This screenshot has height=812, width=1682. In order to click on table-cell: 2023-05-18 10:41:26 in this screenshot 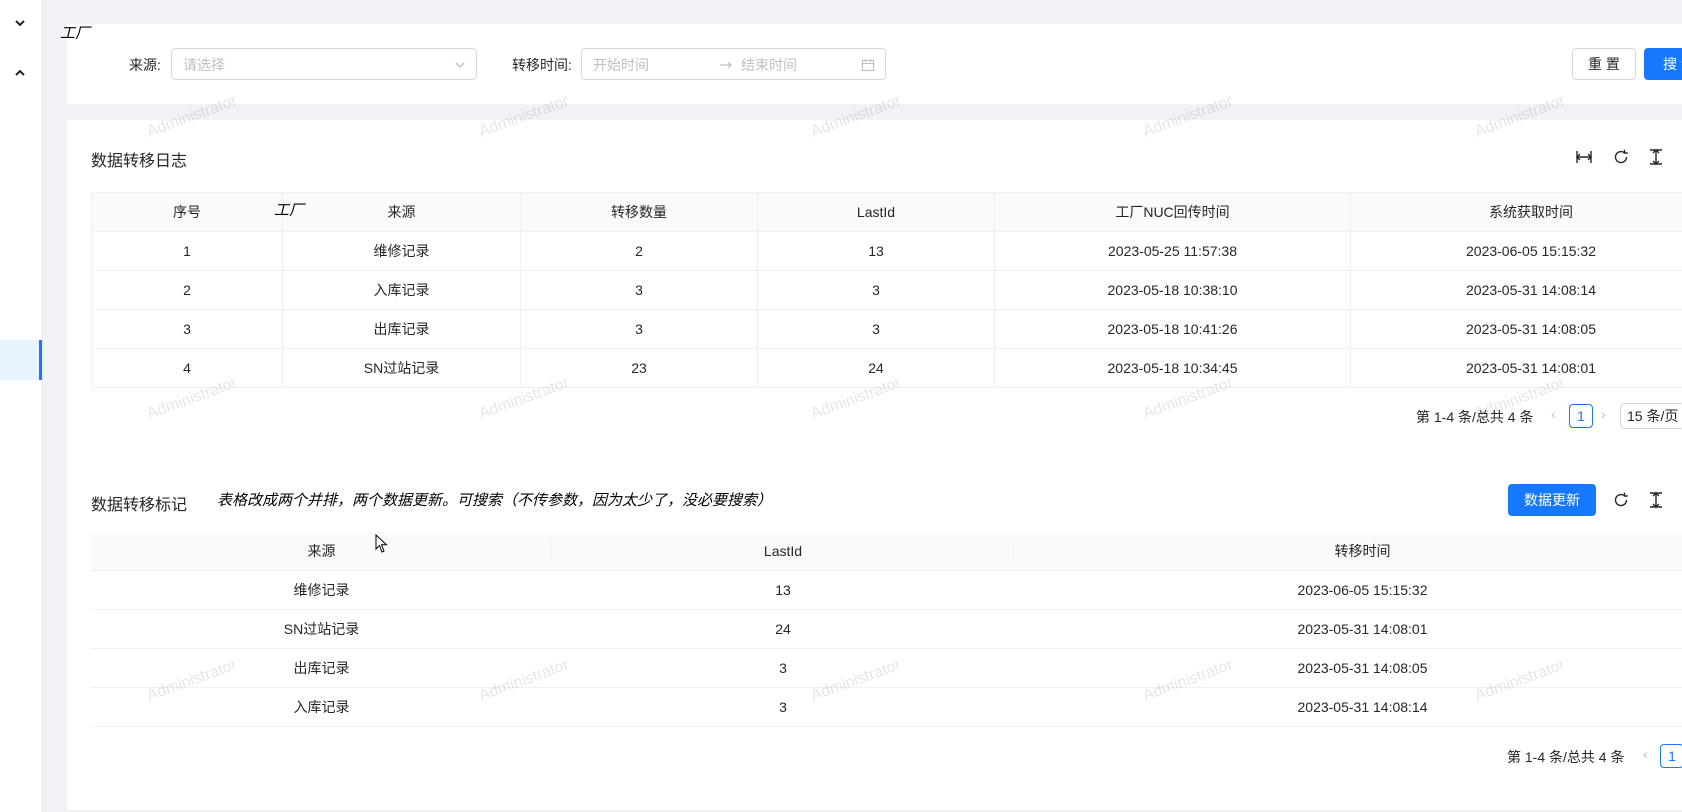, I will do `click(1172, 329)`.